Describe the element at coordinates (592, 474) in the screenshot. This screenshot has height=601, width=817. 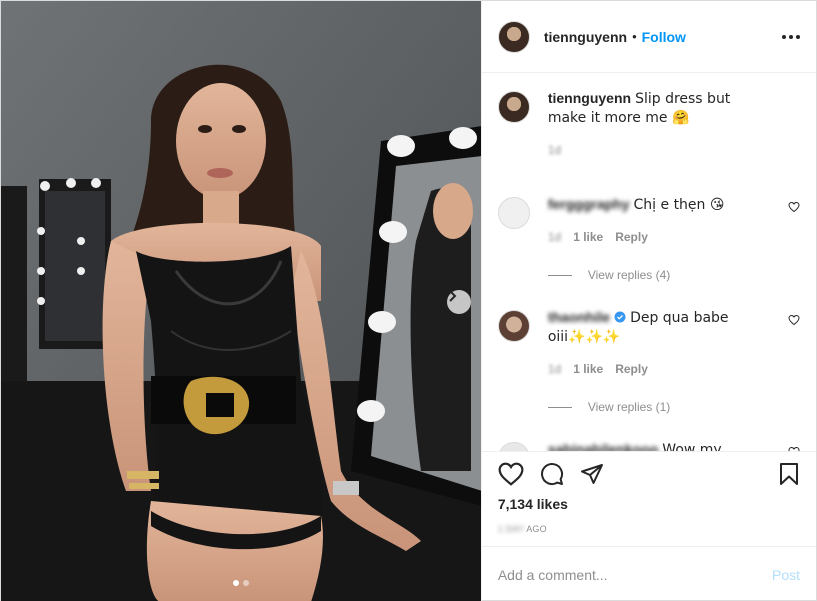
I see `share-paper-plane-icon` at that location.